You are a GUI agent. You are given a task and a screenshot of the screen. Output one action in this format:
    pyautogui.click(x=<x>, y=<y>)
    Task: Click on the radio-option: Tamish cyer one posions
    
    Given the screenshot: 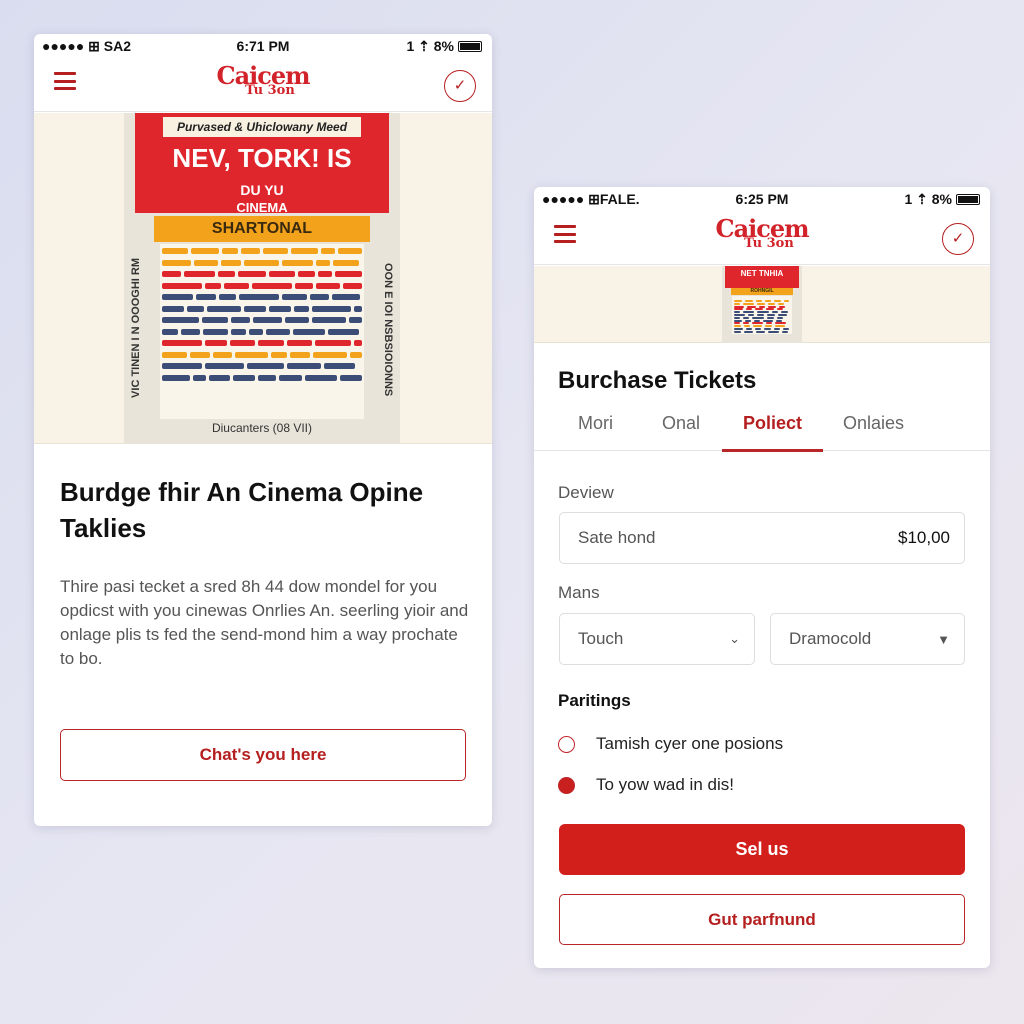 What is the action you would take?
    pyautogui.click(x=670, y=744)
    